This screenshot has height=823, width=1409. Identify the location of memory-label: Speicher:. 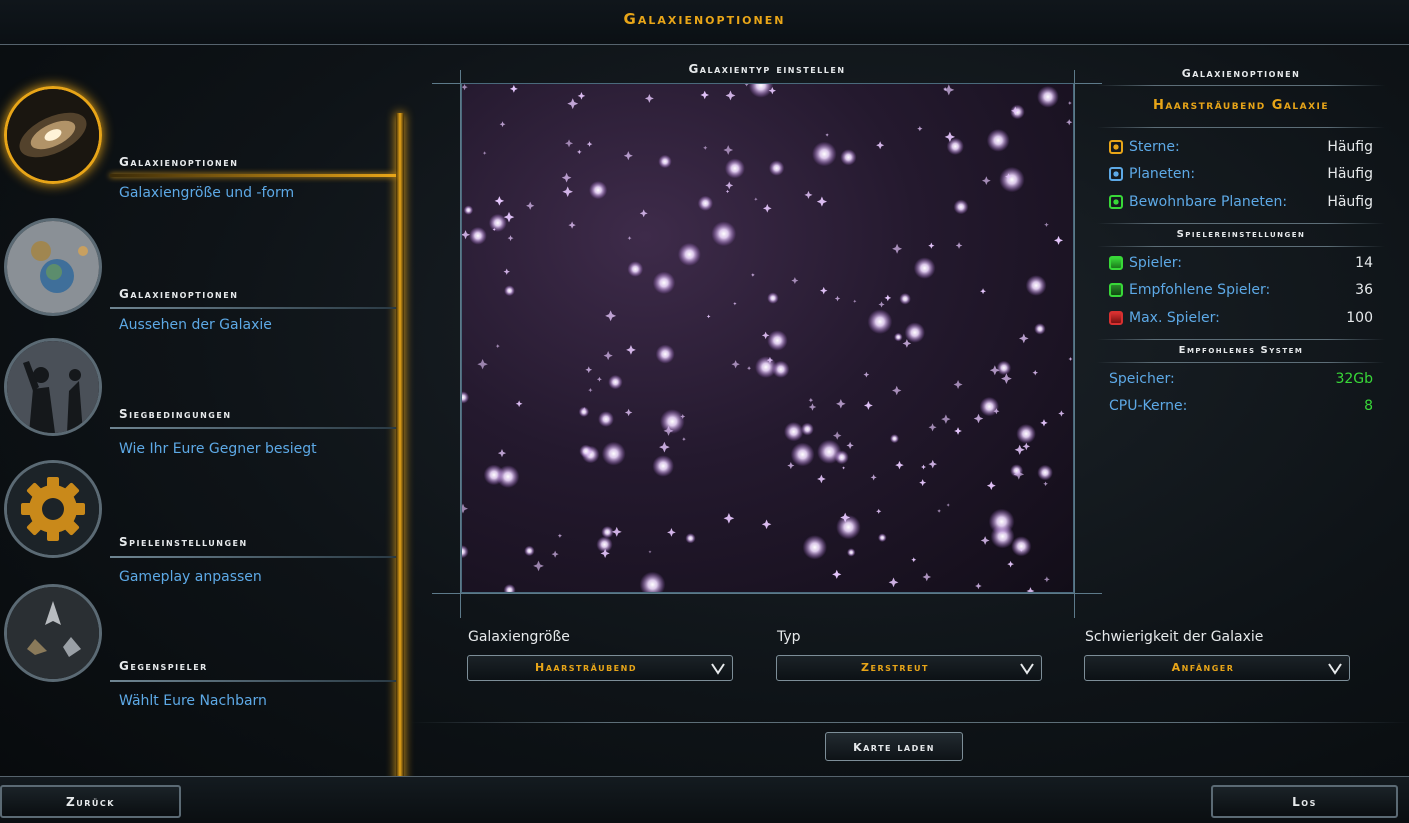
(1142, 379).